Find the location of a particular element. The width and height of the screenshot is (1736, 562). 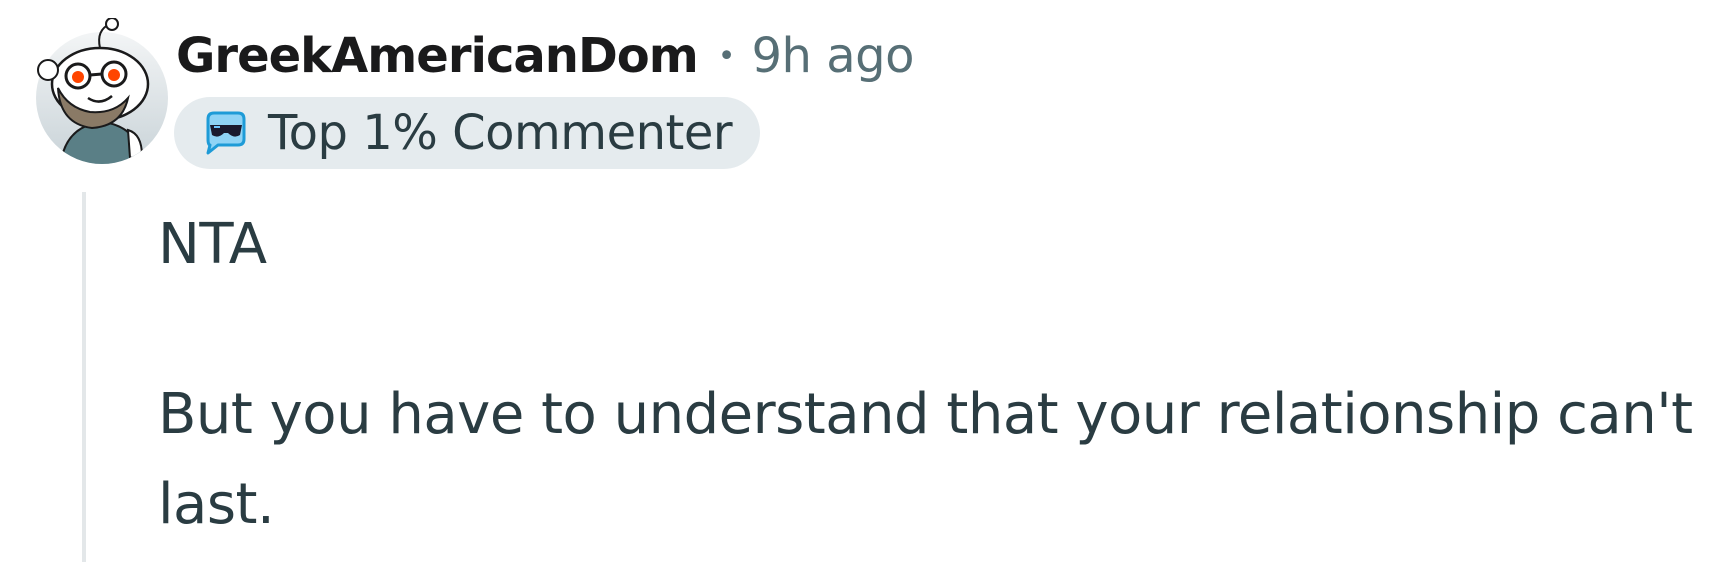

badge-label: Top 1% Commenter is located at coordinates (500, 133).